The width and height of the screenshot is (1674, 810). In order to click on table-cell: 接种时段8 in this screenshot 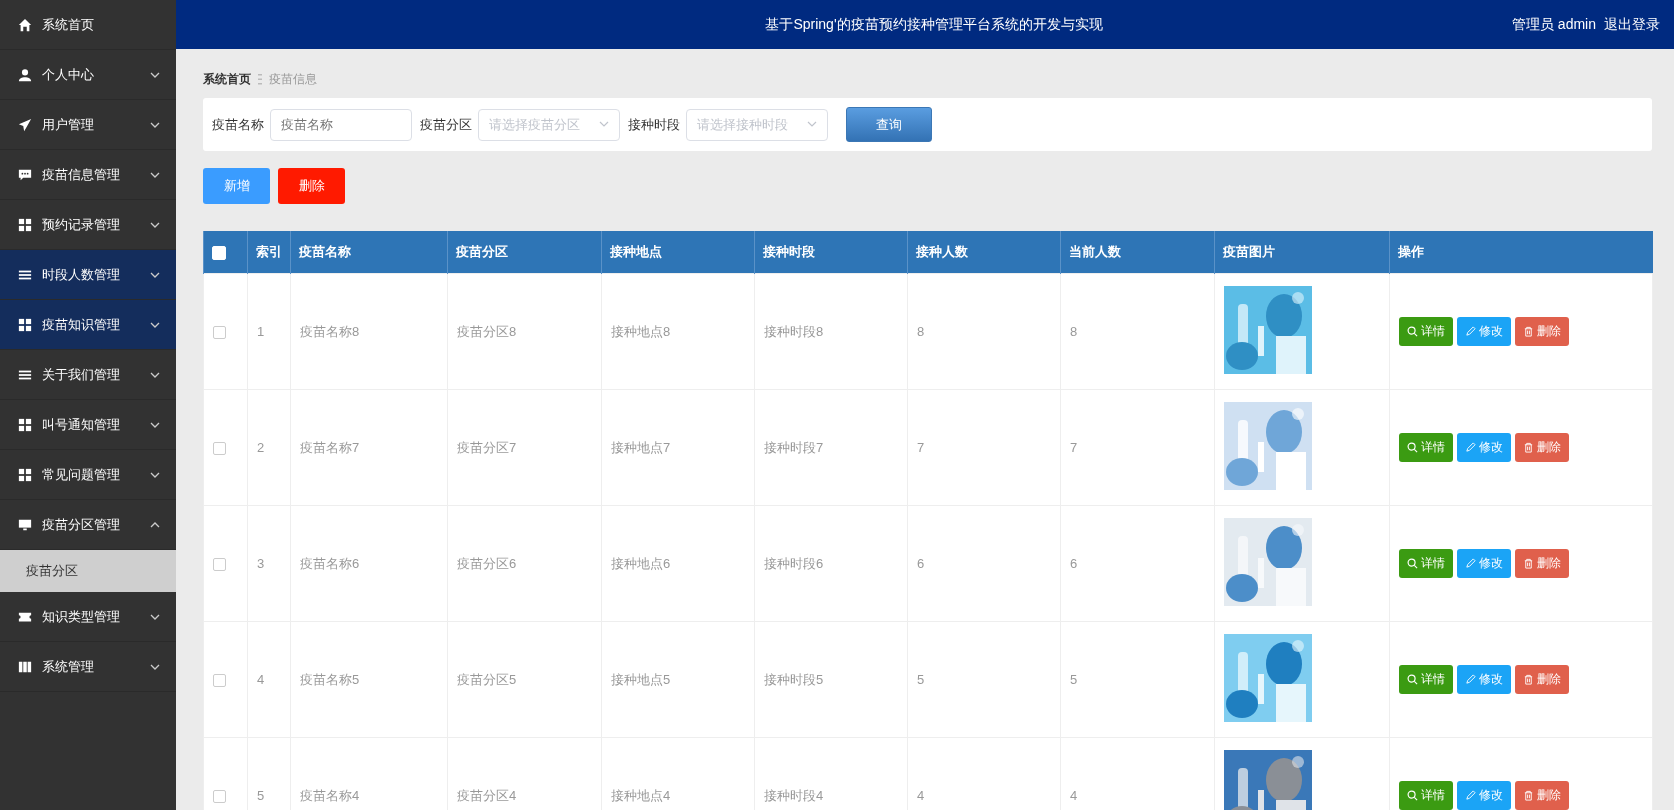, I will do `click(831, 331)`.